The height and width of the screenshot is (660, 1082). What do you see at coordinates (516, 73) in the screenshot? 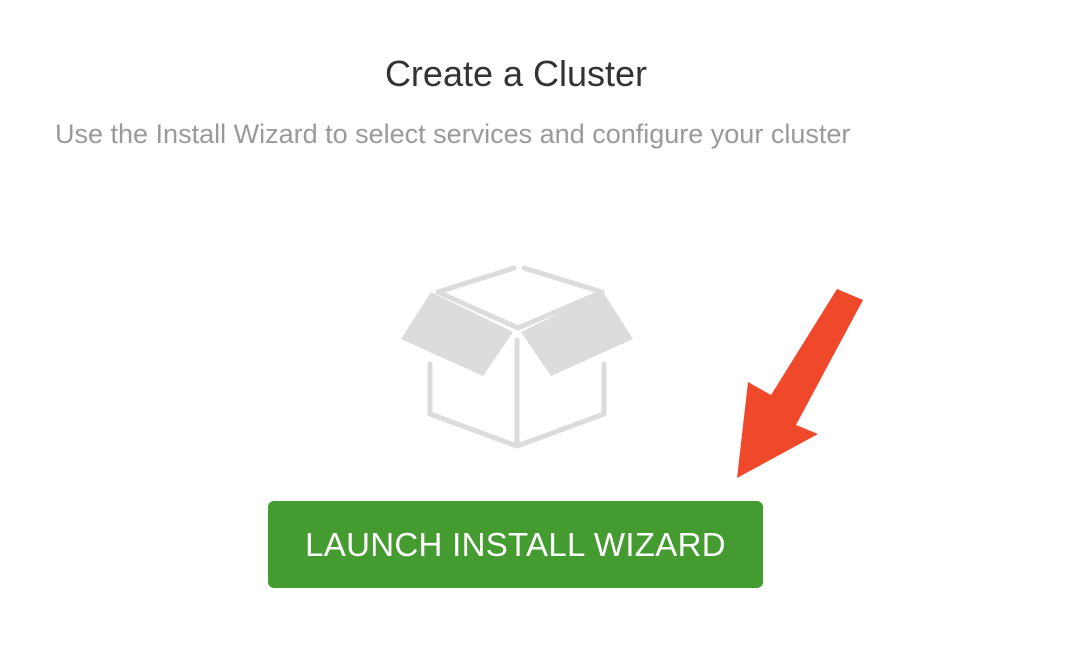
I see `page-title: Create a Cluster` at bounding box center [516, 73].